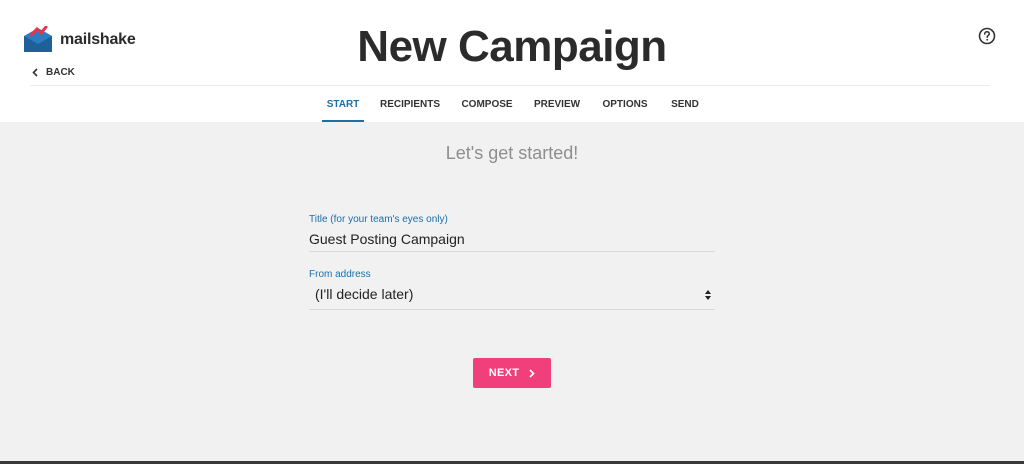  What do you see at coordinates (708, 295) in the screenshot?
I see `select-arrows-icon` at bounding box center [708, 295].